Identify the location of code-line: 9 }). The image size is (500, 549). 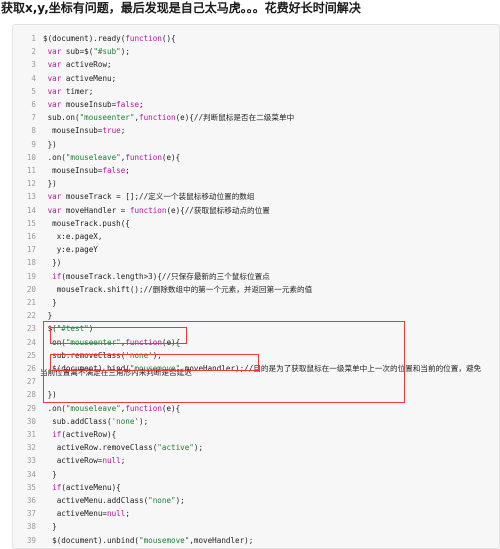
(256, 144).